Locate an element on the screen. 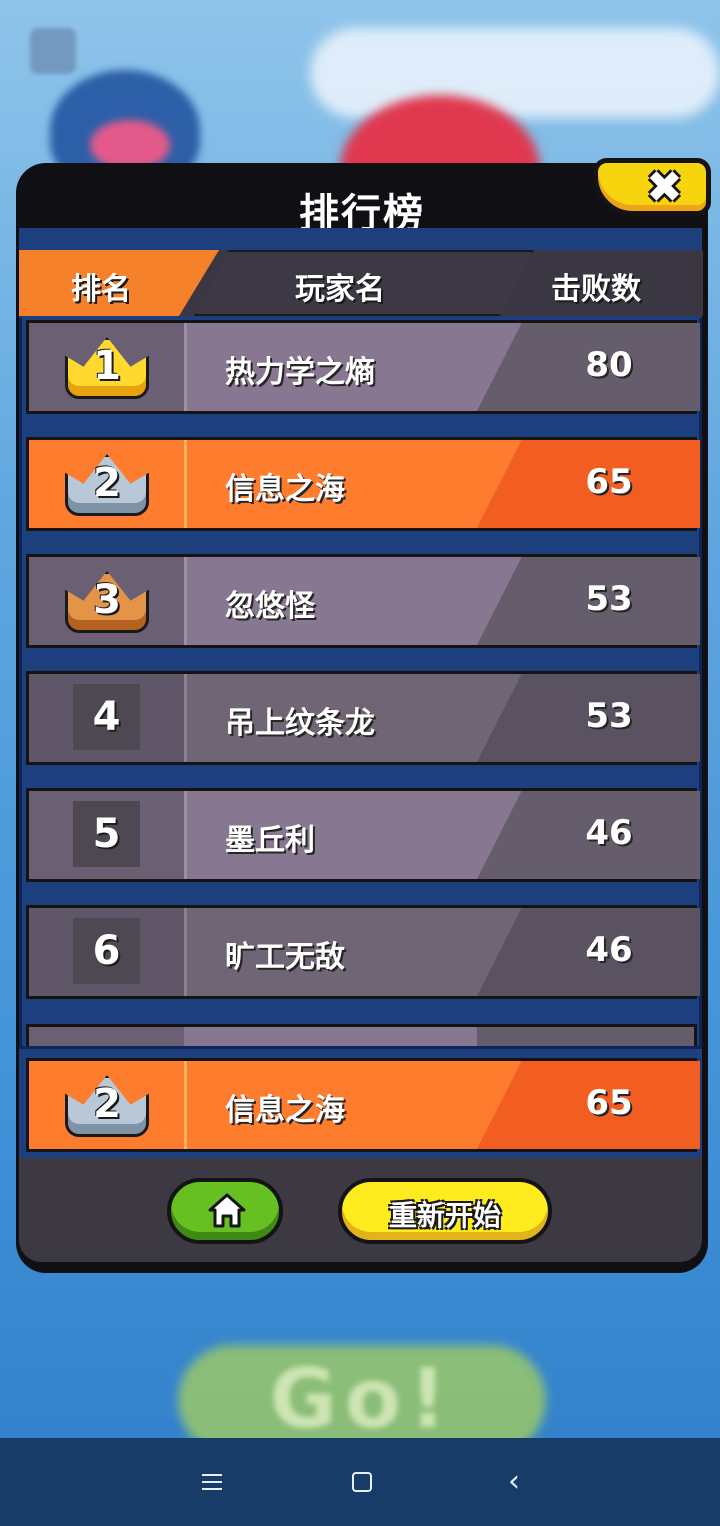 Image resolution: width=720 pixels, height=1526 pixels. player-name: 旷工无敌 is located at coordinates (285, 957).